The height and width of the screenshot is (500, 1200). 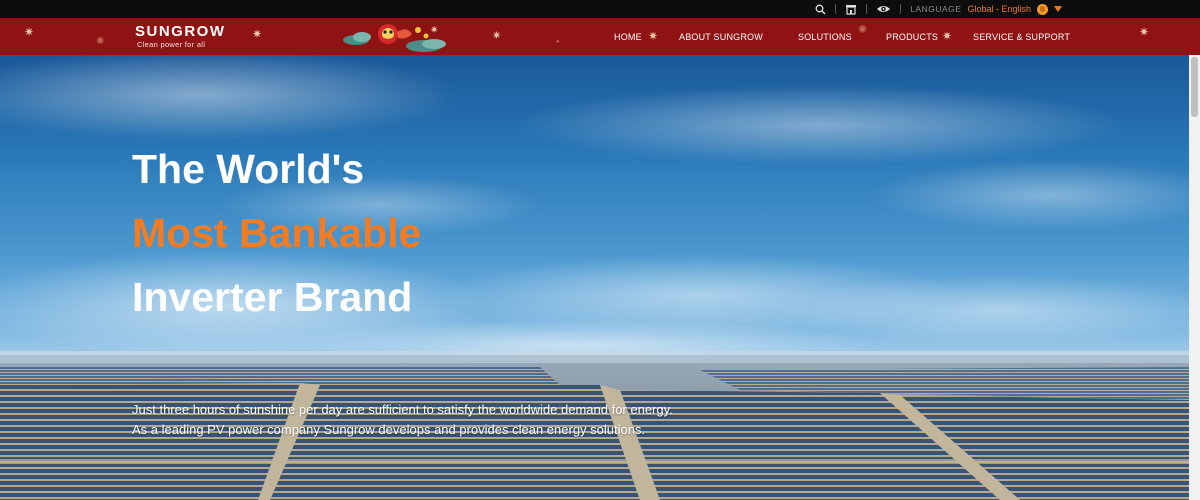 I want to click on hero-headline: The World's Most Bankable Inverter Brand, so click(x=276, y=233).